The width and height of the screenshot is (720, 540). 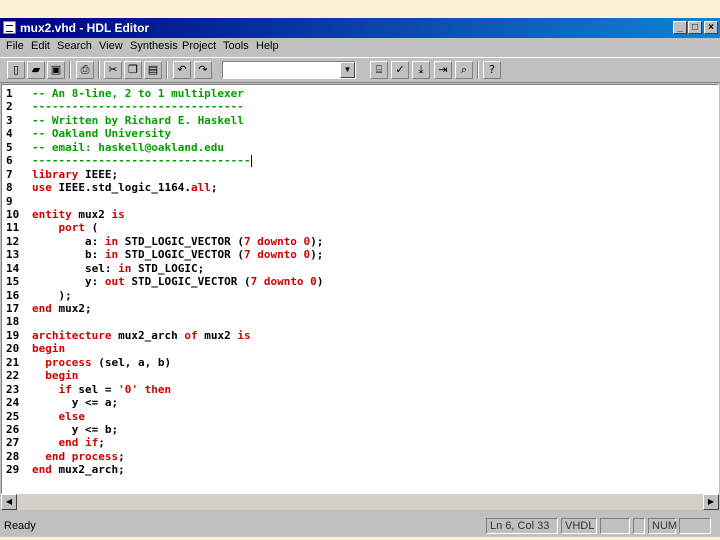 What do you see at coordinates (360, 335) in the screenshot?
I see `code-line: 19 architecture mux2_arch of mux2 is` at bounding box center [360, 335].